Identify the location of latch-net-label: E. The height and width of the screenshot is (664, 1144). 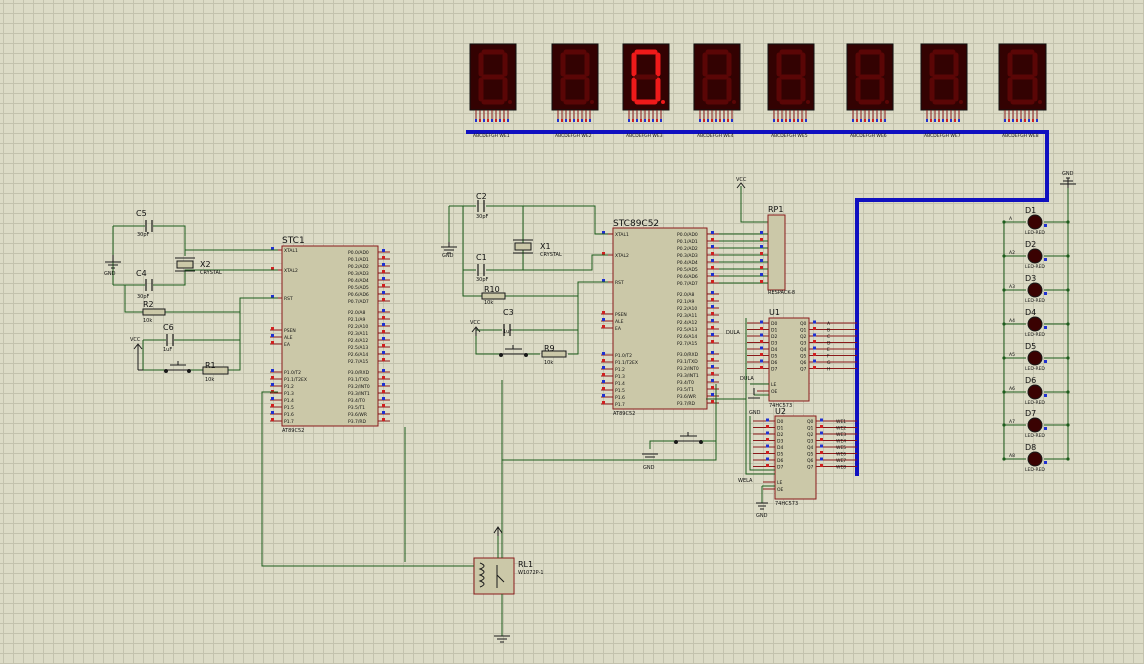
(828, 350).